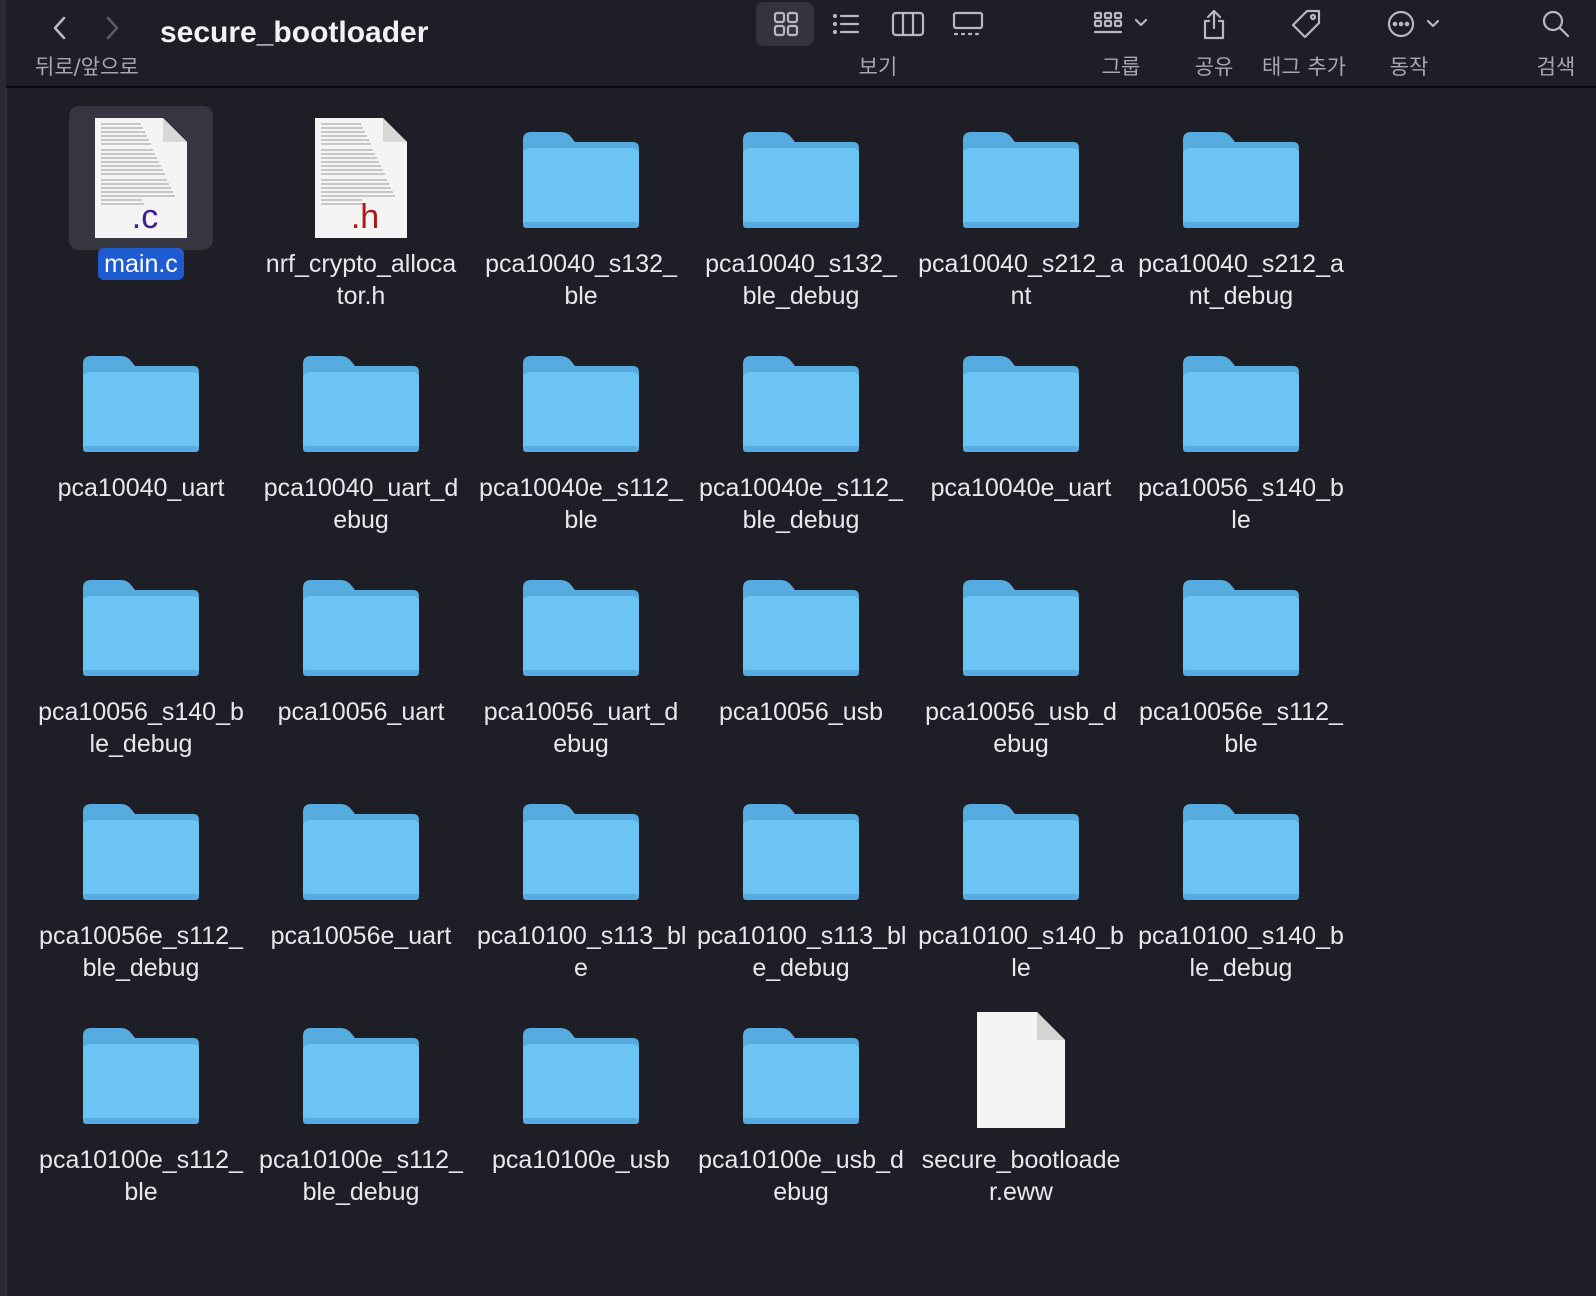 The width and height of the screenshot is (1596, 1296). I want to click on folder-item: pca10100e_usb, so click(581, 1096).